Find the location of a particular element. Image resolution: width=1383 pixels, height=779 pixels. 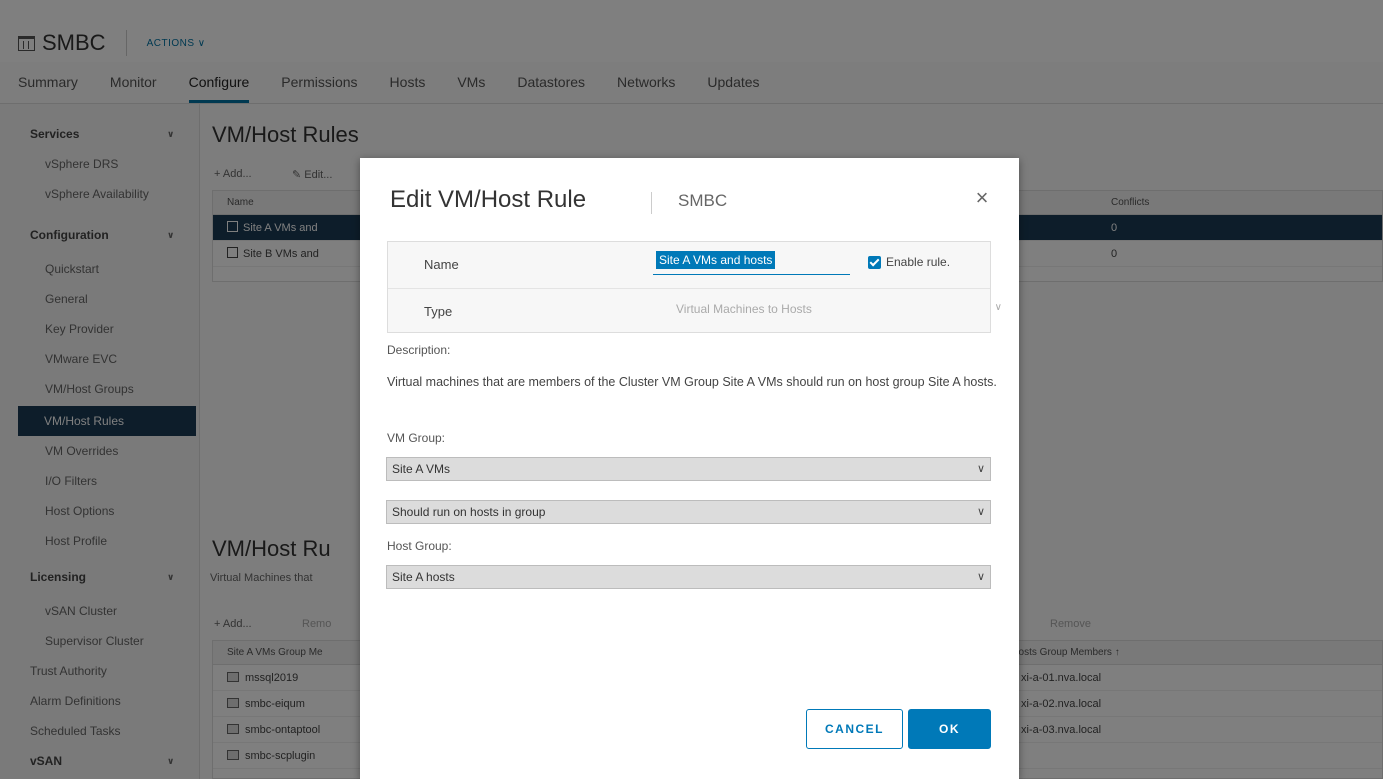

name-row: Name Site A VMs and hosts Enable rule. is located at coordinates (689, 264).